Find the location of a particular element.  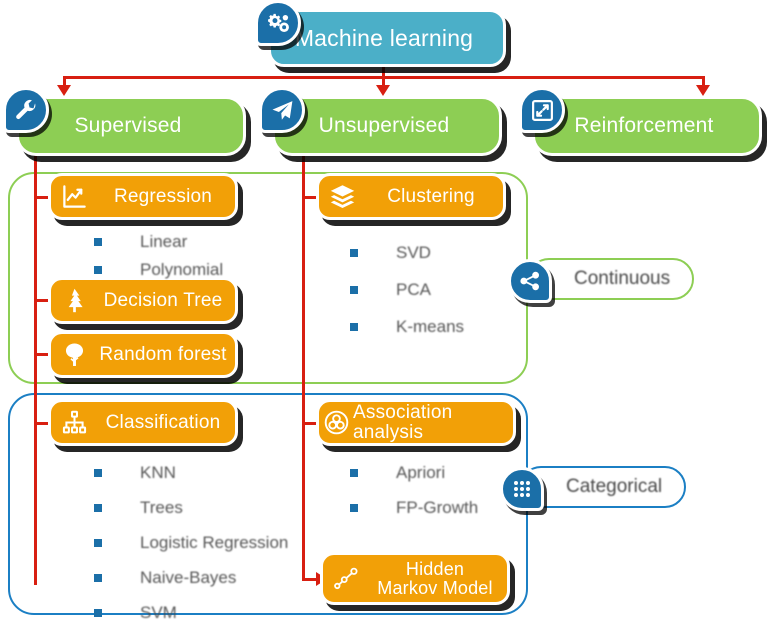

list-item-label: Apriori is located at coordinates (421, 472).